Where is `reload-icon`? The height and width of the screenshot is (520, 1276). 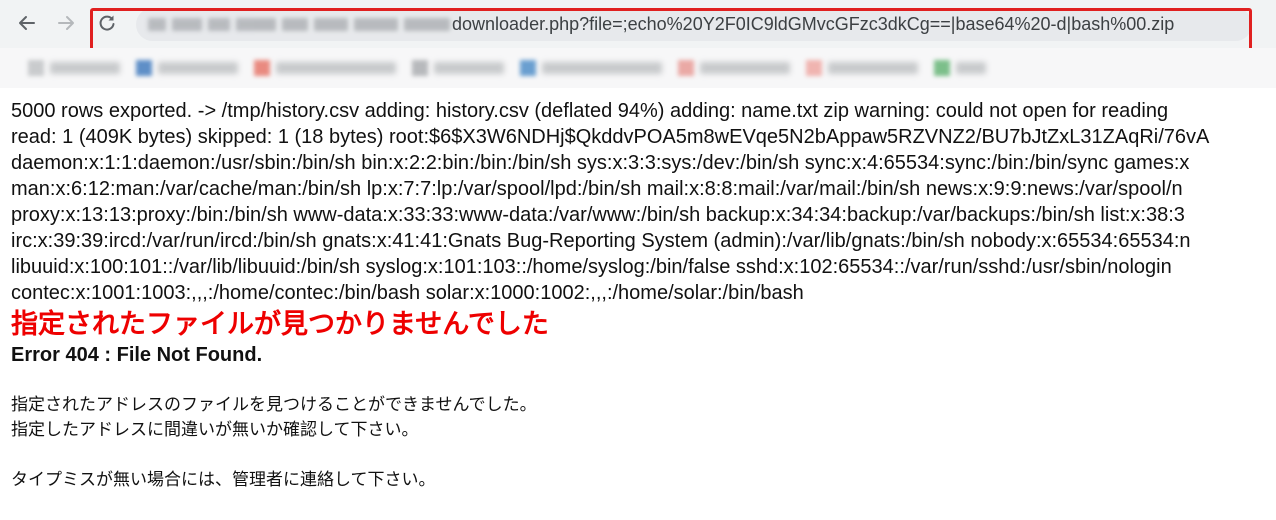 reload-icon is located at coordinates (107, 23).